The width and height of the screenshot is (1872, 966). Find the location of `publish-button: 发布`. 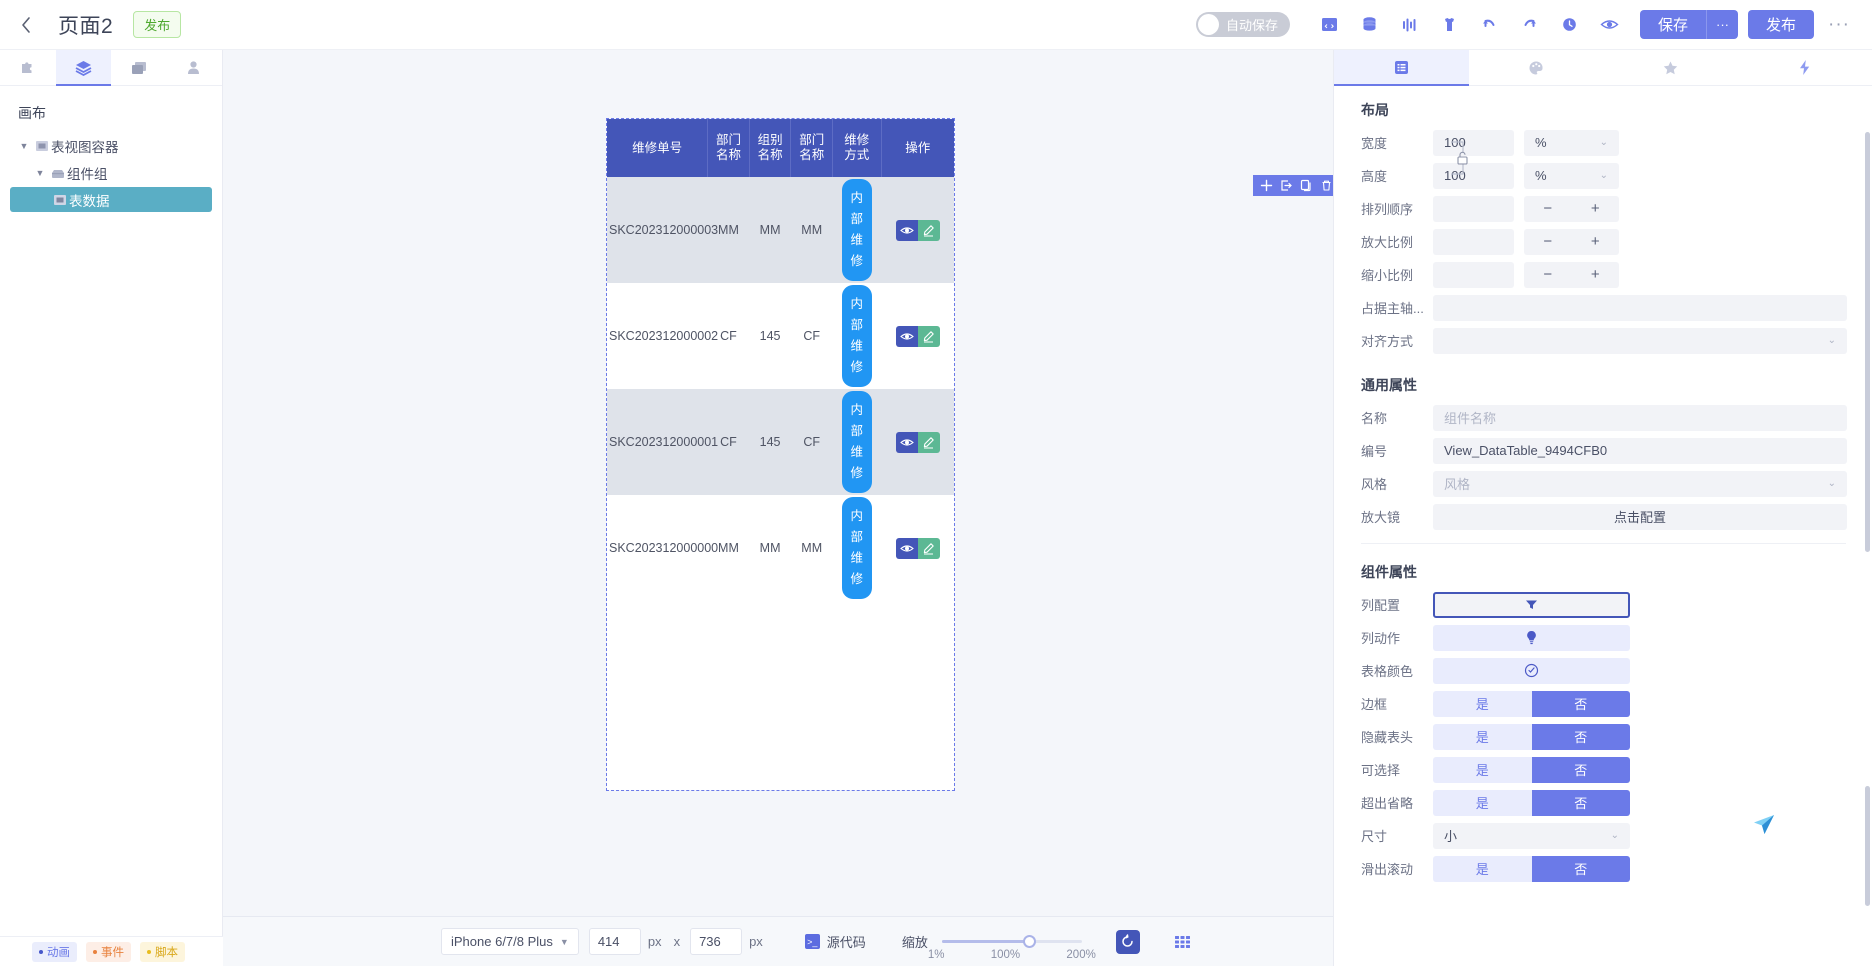

publish-button: 发布 is located at coordinates (1781, 24).